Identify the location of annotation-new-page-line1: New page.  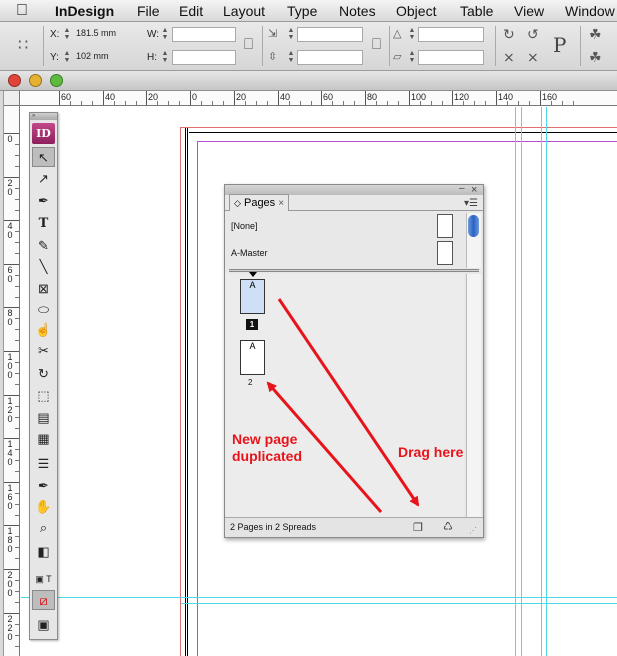
(265, 439).